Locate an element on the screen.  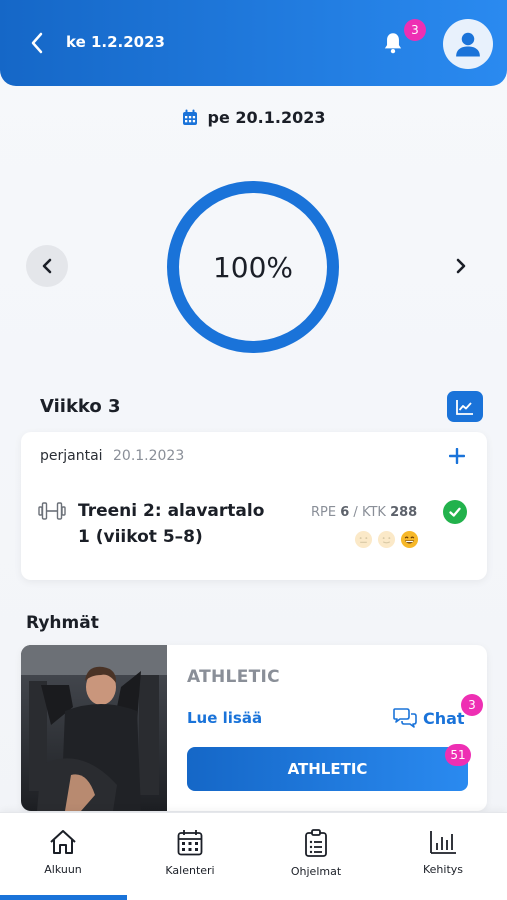
mood-face-grin-icon is located at coordinates (409, 539).